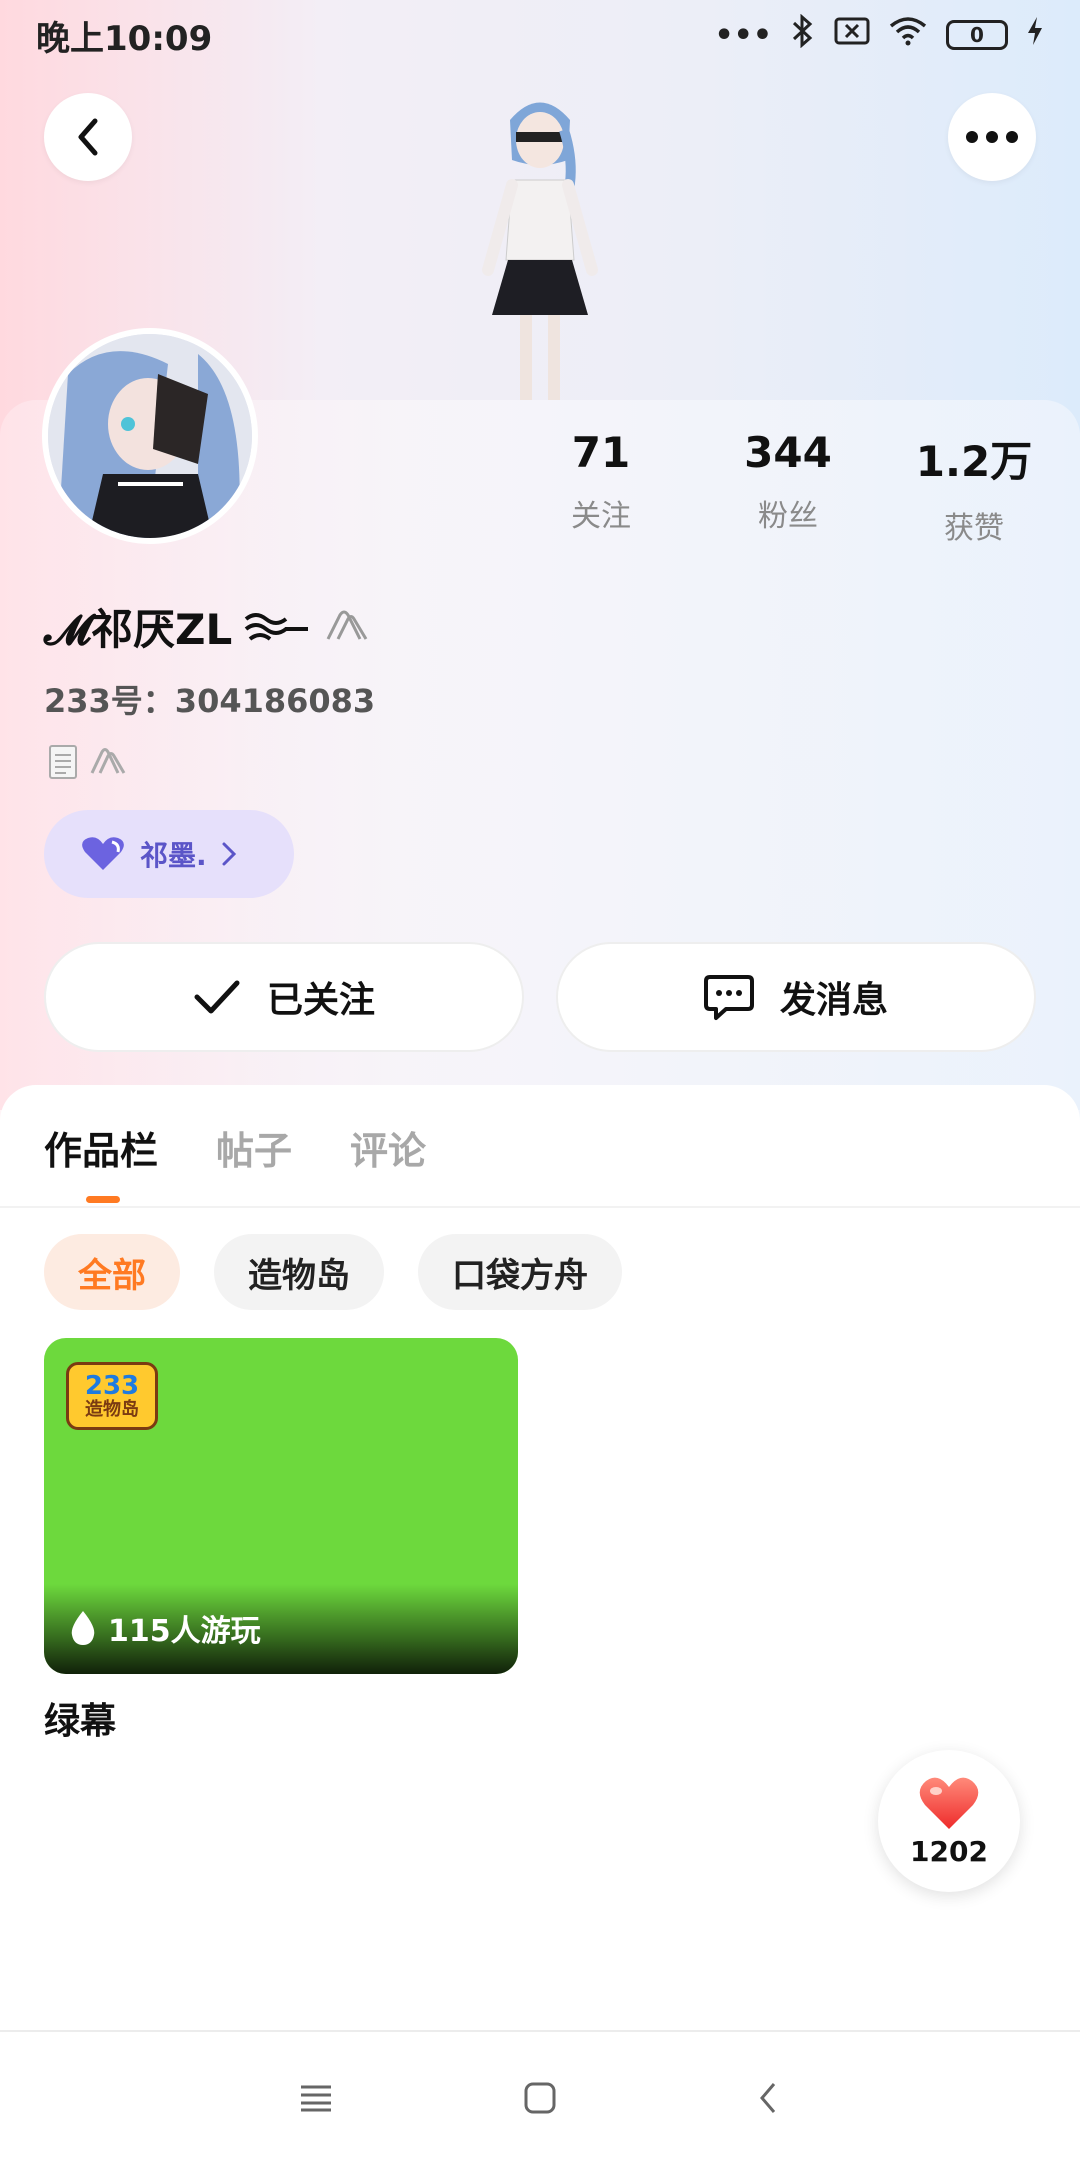 This screenshot has height=2160, width=1080. What do you see at coordinates (299, 1272) in the screenshot?
I see `filter-creation-island: 造物岛` at bounding box center [299, 1272].